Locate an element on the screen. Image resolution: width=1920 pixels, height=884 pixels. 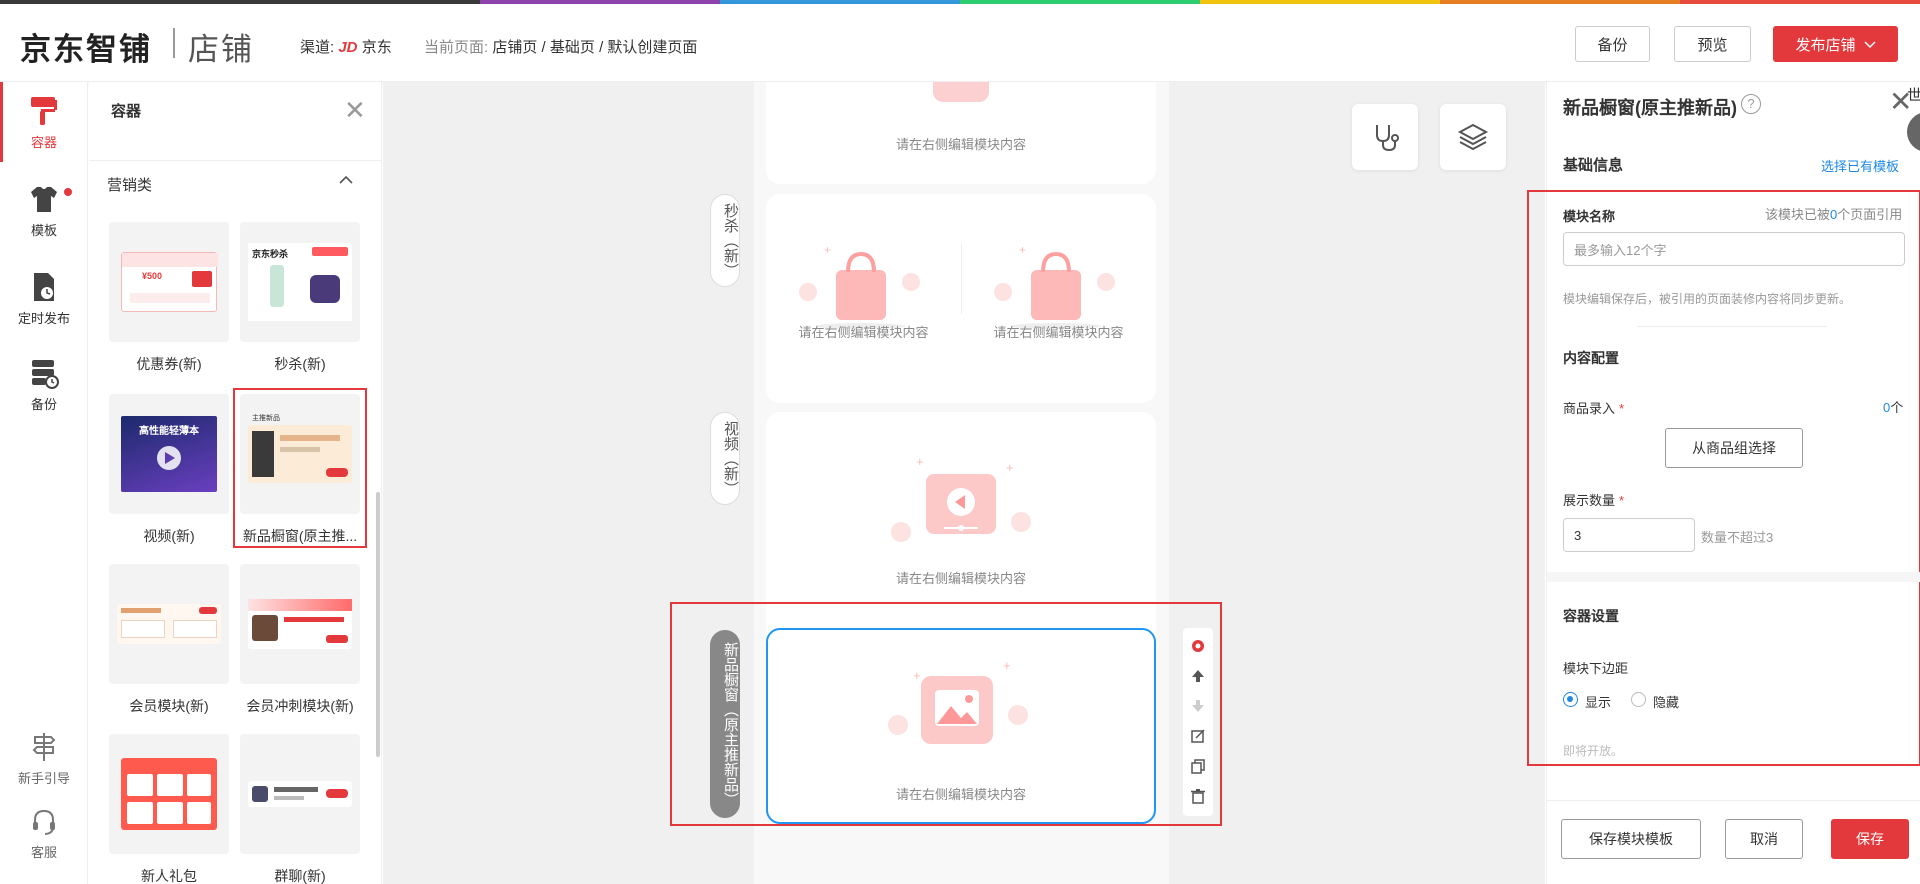
component-card-newcomer-gift: 新人礼包 is located at coordinates (169, 809).